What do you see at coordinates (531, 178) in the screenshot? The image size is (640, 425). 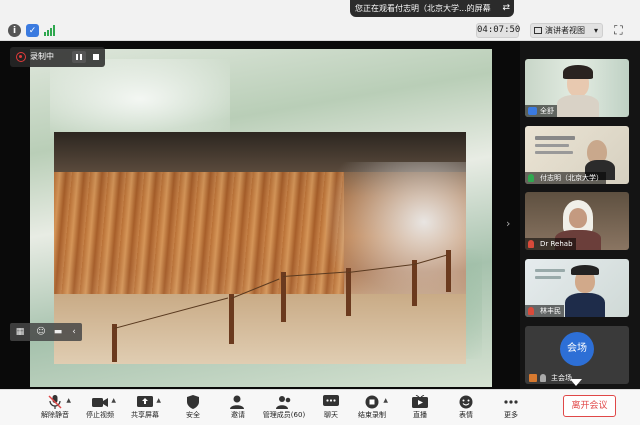 I see `mic-icon` at bounding box center [531, 178].